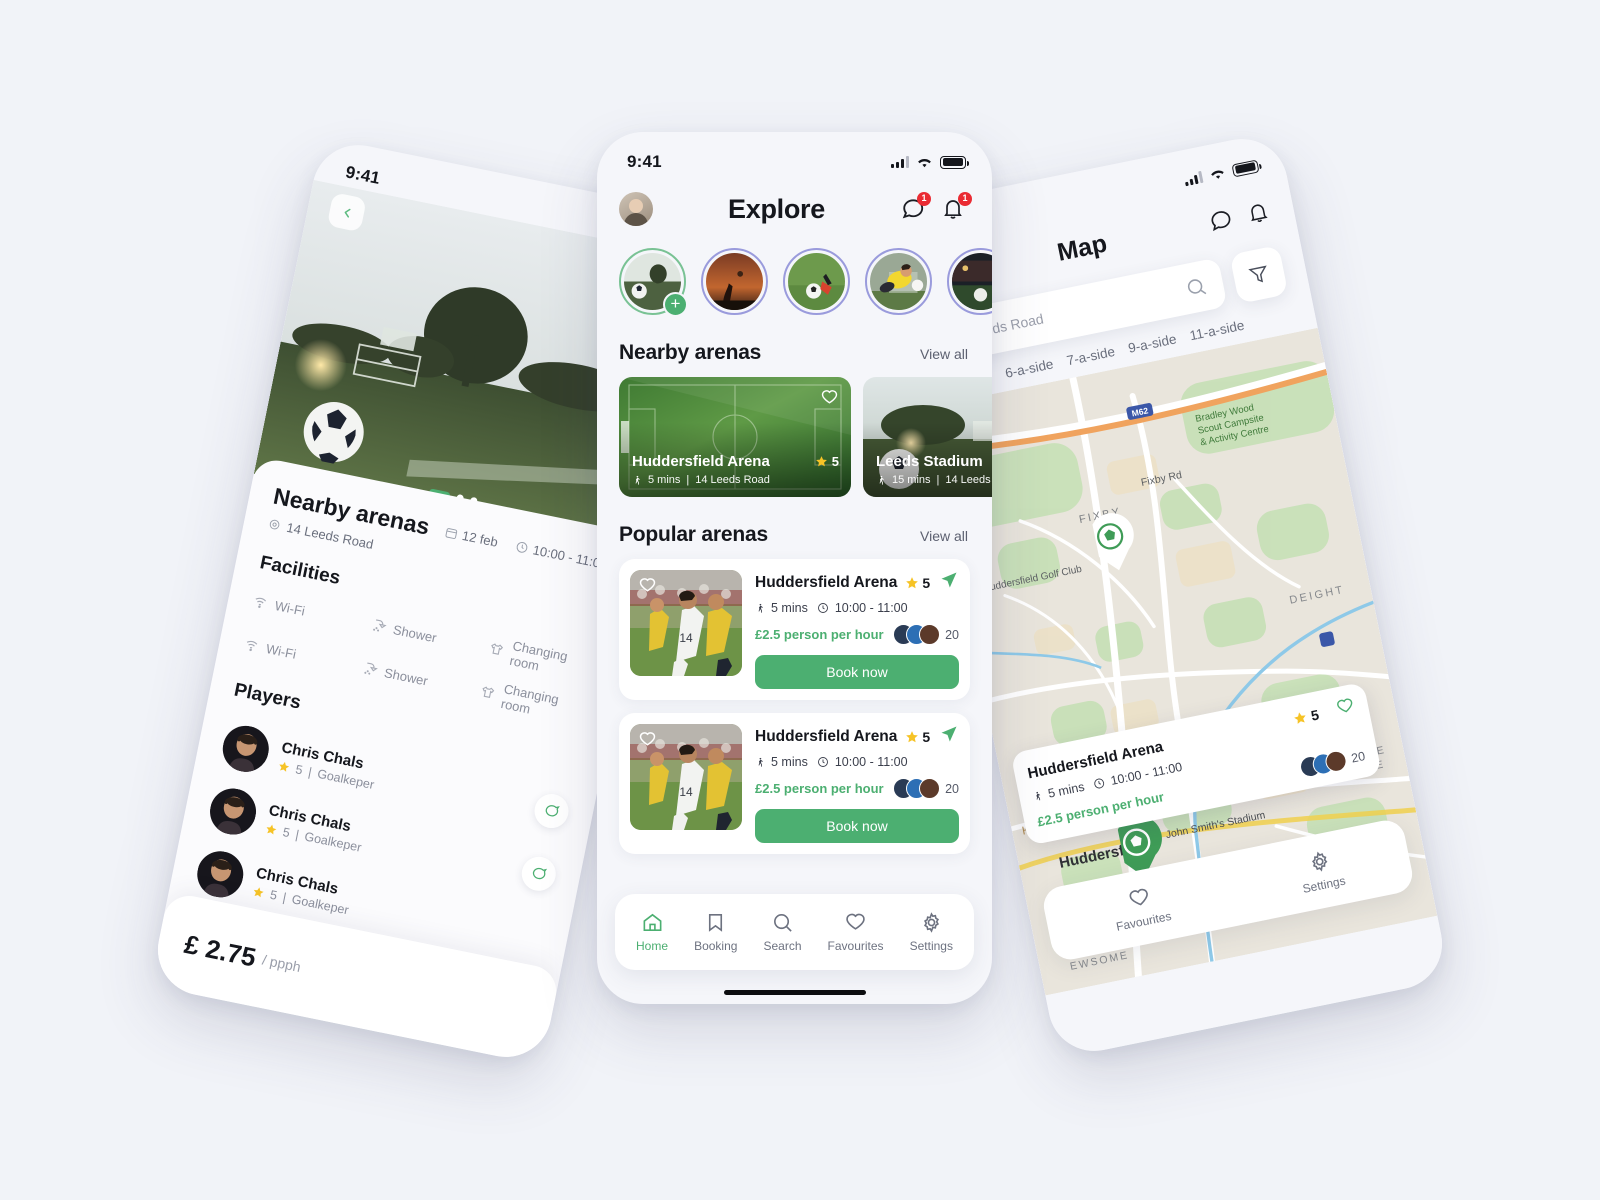 Image resolution: width=1600 pixels, height=1200 pixels. What do you see at coordinates (690, 352) in the screenshot?
I see `section-title: Nearby arenas` at bounding box center [690, 352].